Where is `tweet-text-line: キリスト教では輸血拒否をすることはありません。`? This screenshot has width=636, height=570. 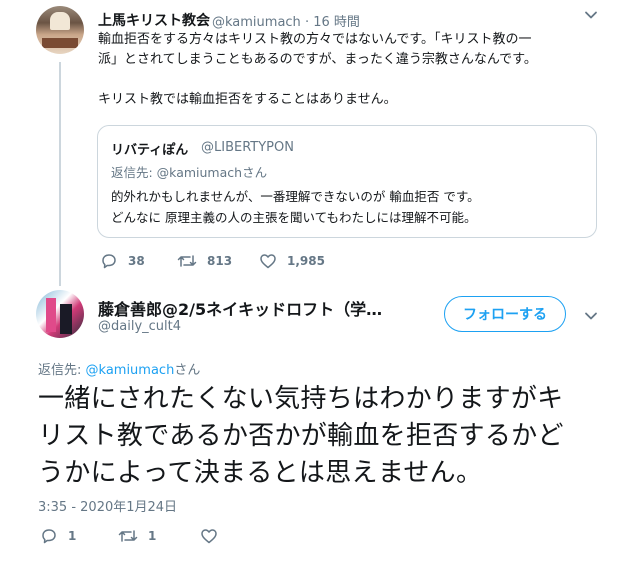 tweet-text-line: キリスト教では輸血拒否をすることはありません。 is located at coordinates (247, 99).